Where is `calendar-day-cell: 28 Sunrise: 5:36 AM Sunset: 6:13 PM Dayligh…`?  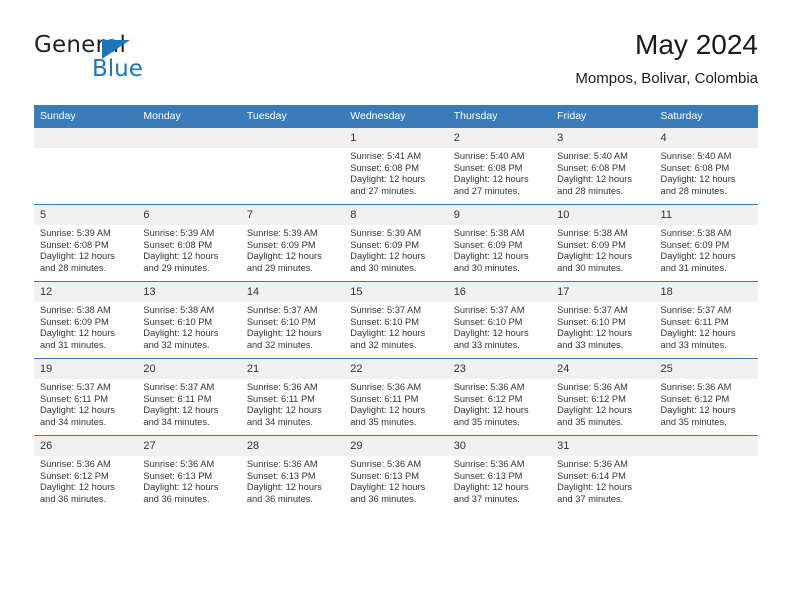
calendar-day-cell: 28 Sunrise: 5:36 AM Sunset: 6:13 PM Dayligh… is located at coordinates (292, 473).